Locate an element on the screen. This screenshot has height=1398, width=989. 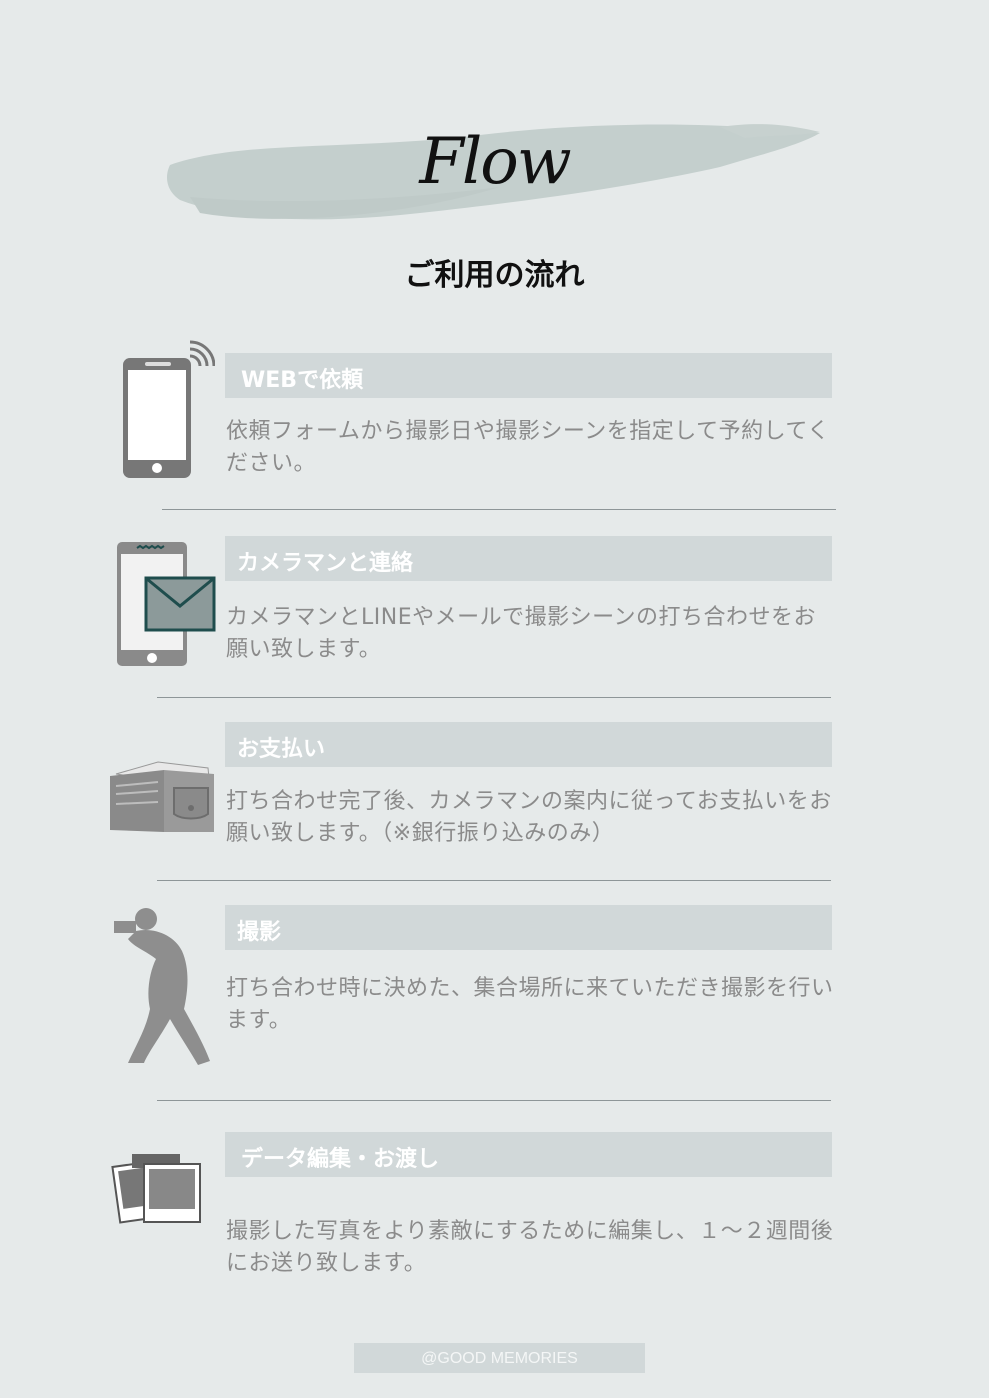
footer-badge: @GOOD MEMORIES is located at coordinates (499, 1358).